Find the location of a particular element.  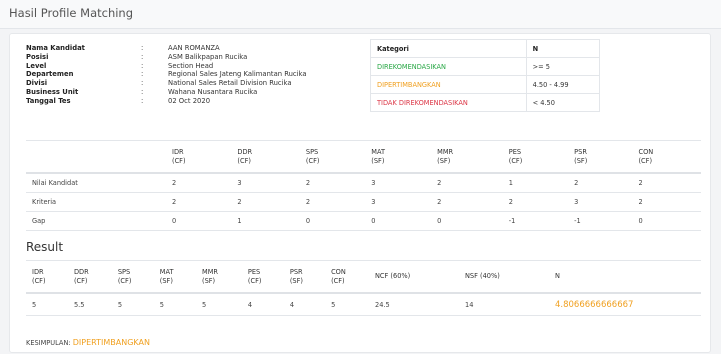

row-label: Nilai Kandidat is located at coordinates (96, 182).